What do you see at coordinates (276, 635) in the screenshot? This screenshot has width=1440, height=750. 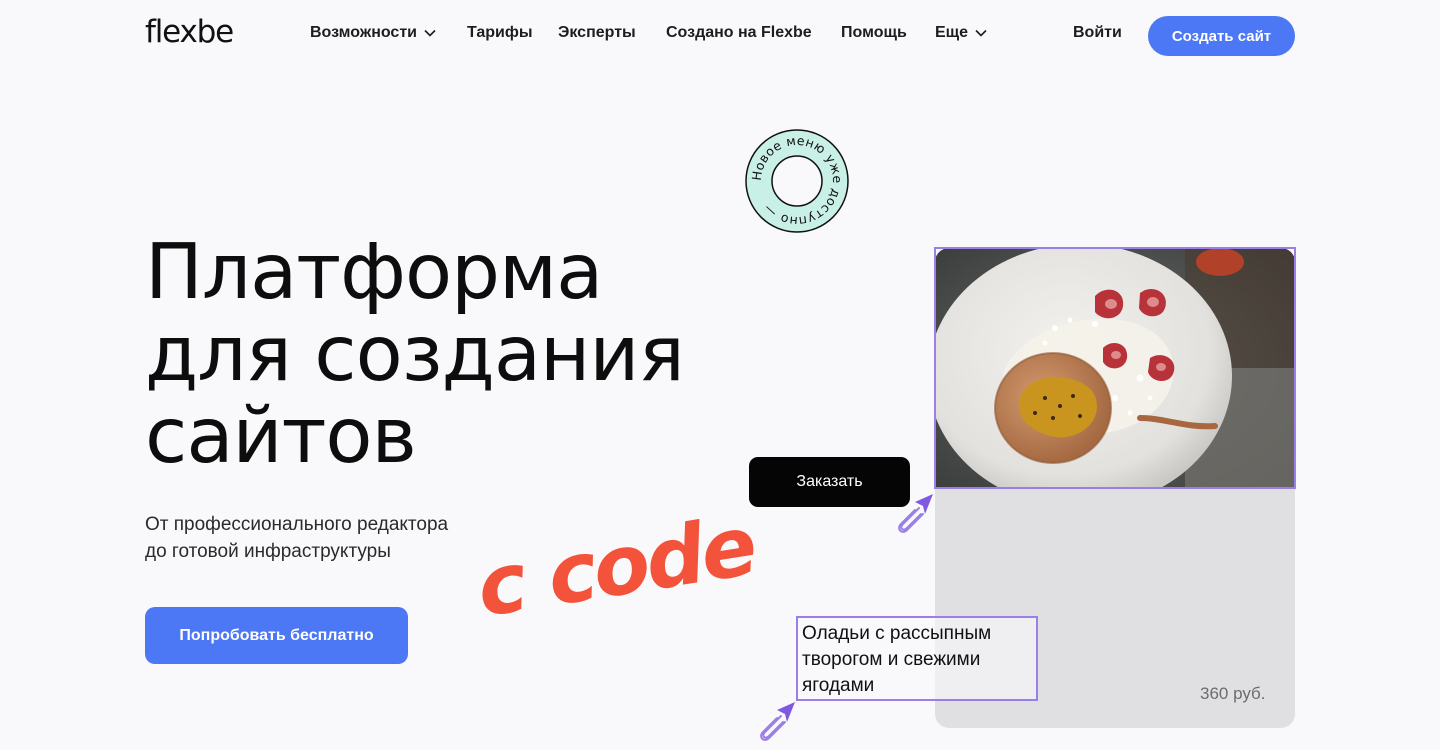 I see `try-free-button: Попробовать бесплатно` at bounding box center [276, 635].